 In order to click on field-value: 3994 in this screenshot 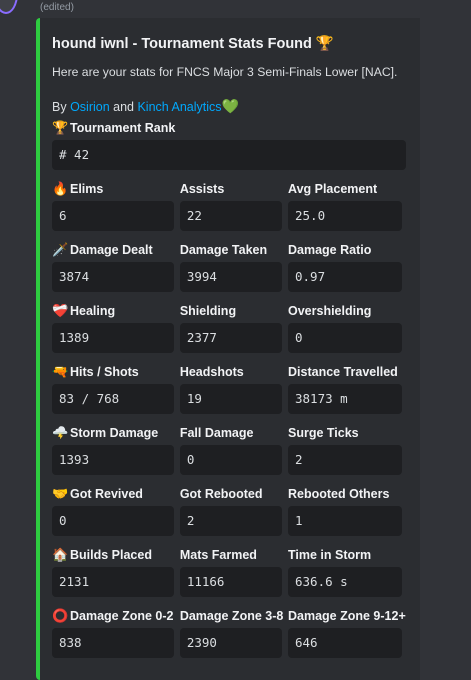, I will do `click(230, 277)`.